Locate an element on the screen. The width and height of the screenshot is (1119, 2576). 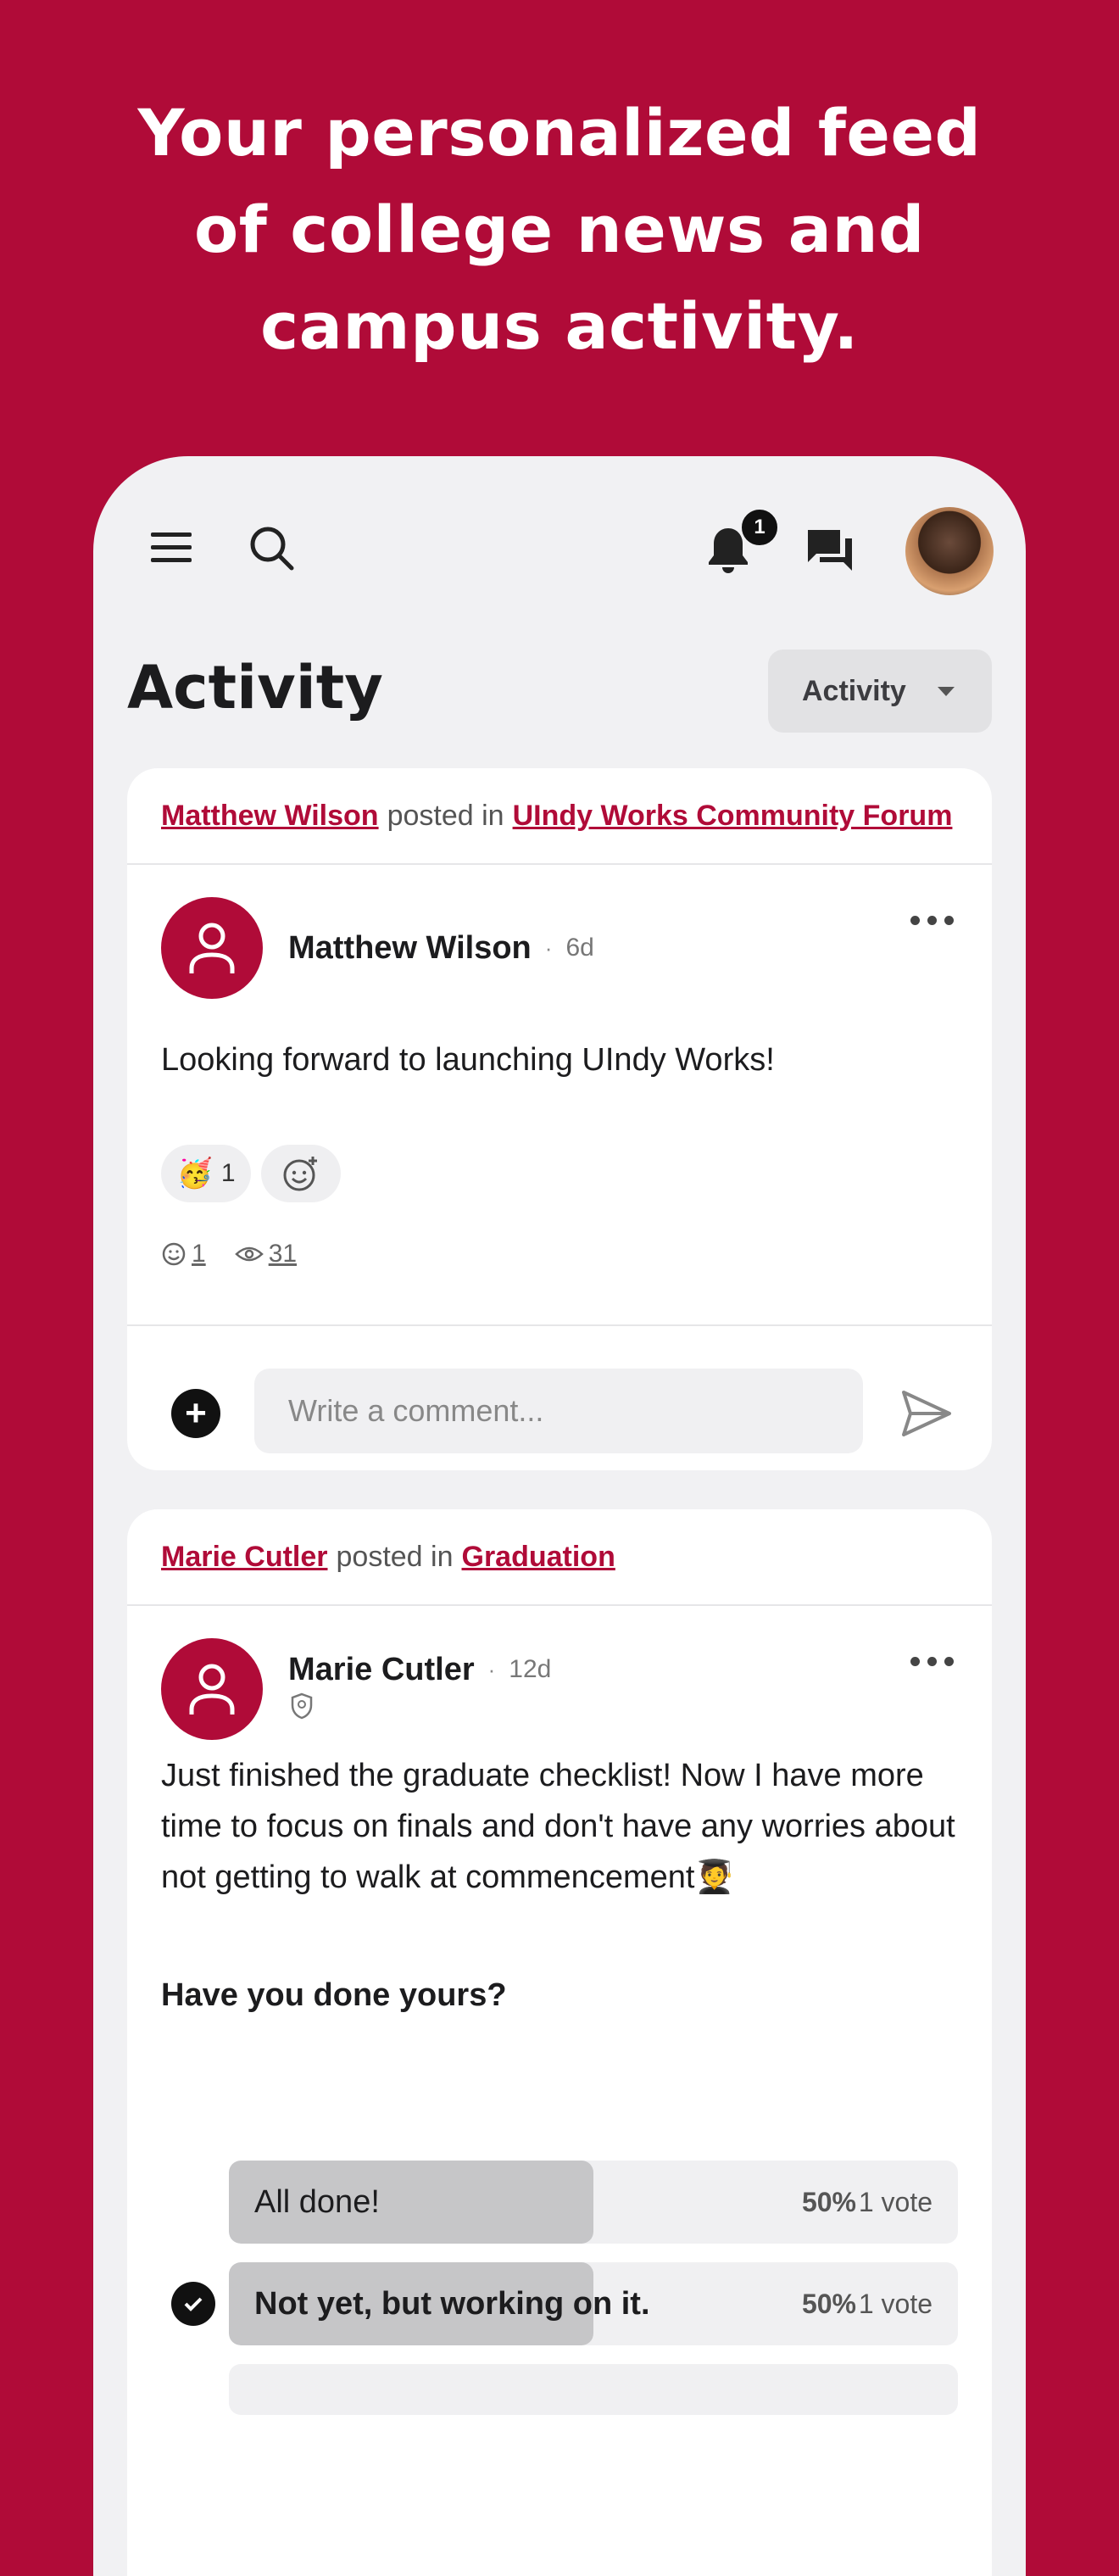
post-stats: 1 31 is located at coordinates (229, 1254).